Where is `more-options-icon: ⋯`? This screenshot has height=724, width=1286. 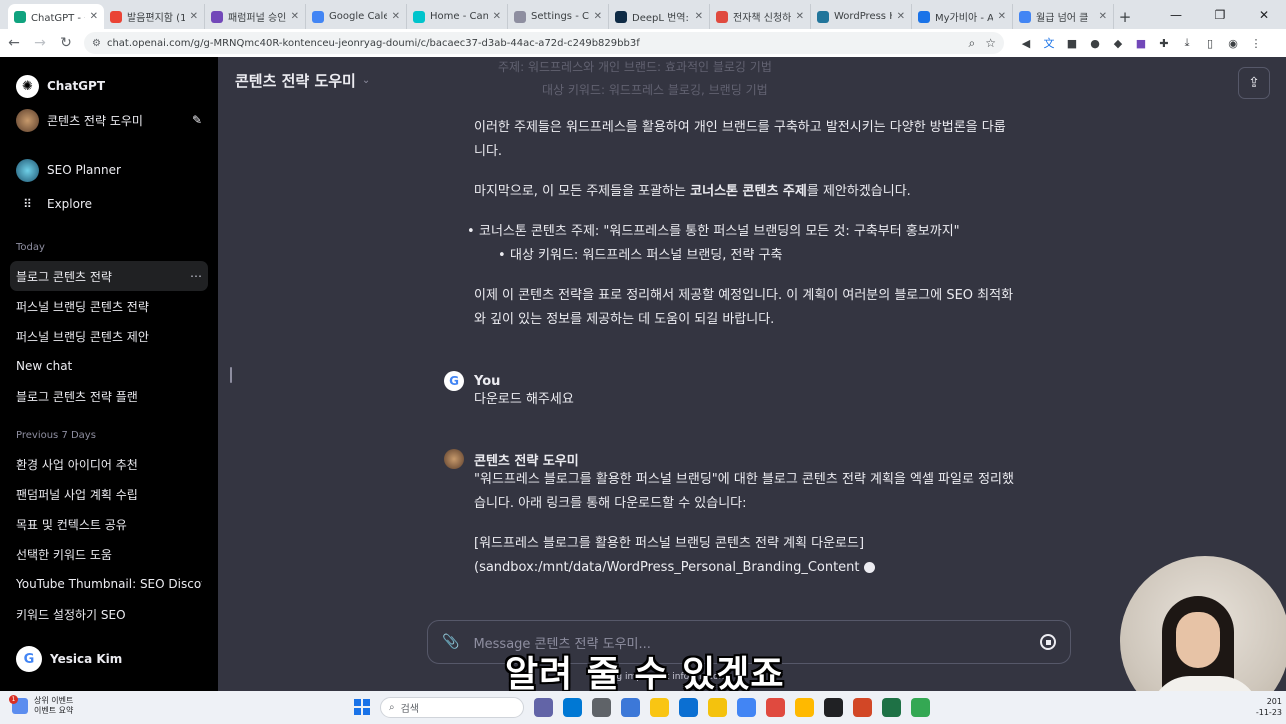 more-options-icon: ⋯ is located at coordinates (196, 276).